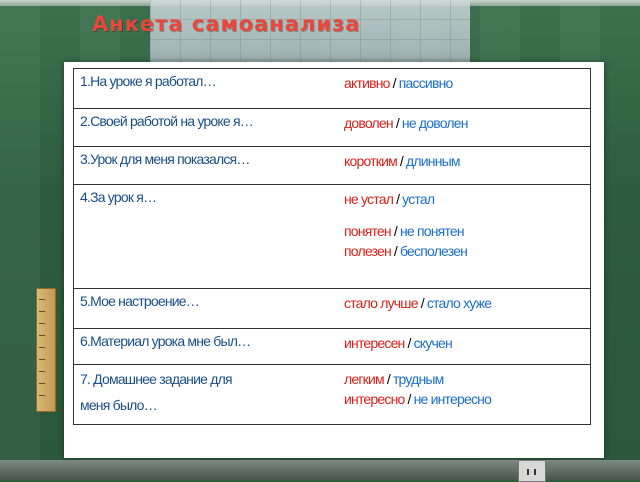 The width and height of the screenshot is (640, 482). I want to click on answer-positive: легким, so click(364, 379).